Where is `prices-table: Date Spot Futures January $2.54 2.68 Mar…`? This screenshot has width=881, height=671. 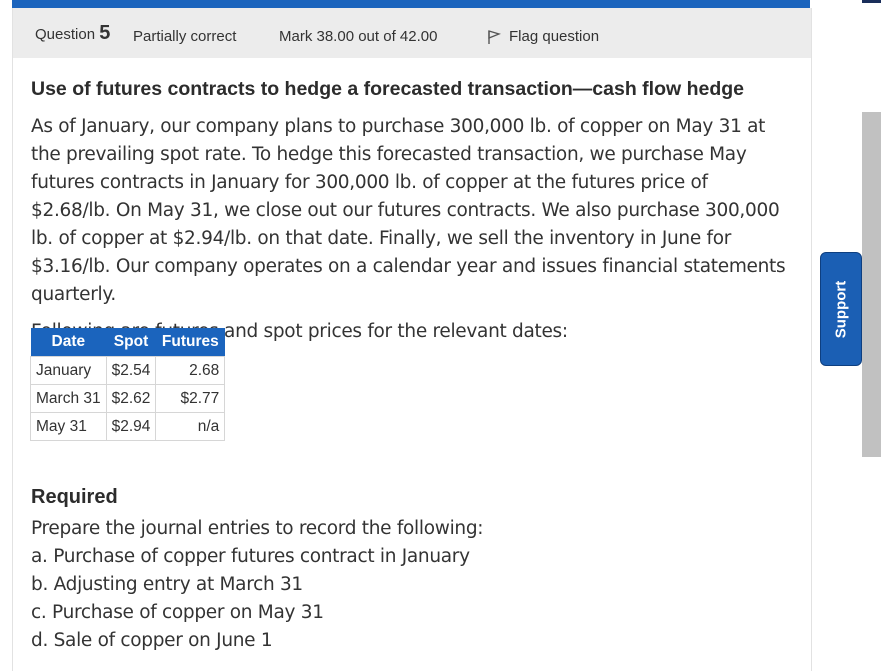
prices-table: Date Spot Futures January $2.54 2.68 Mar… is located at coordinates (128, 384).